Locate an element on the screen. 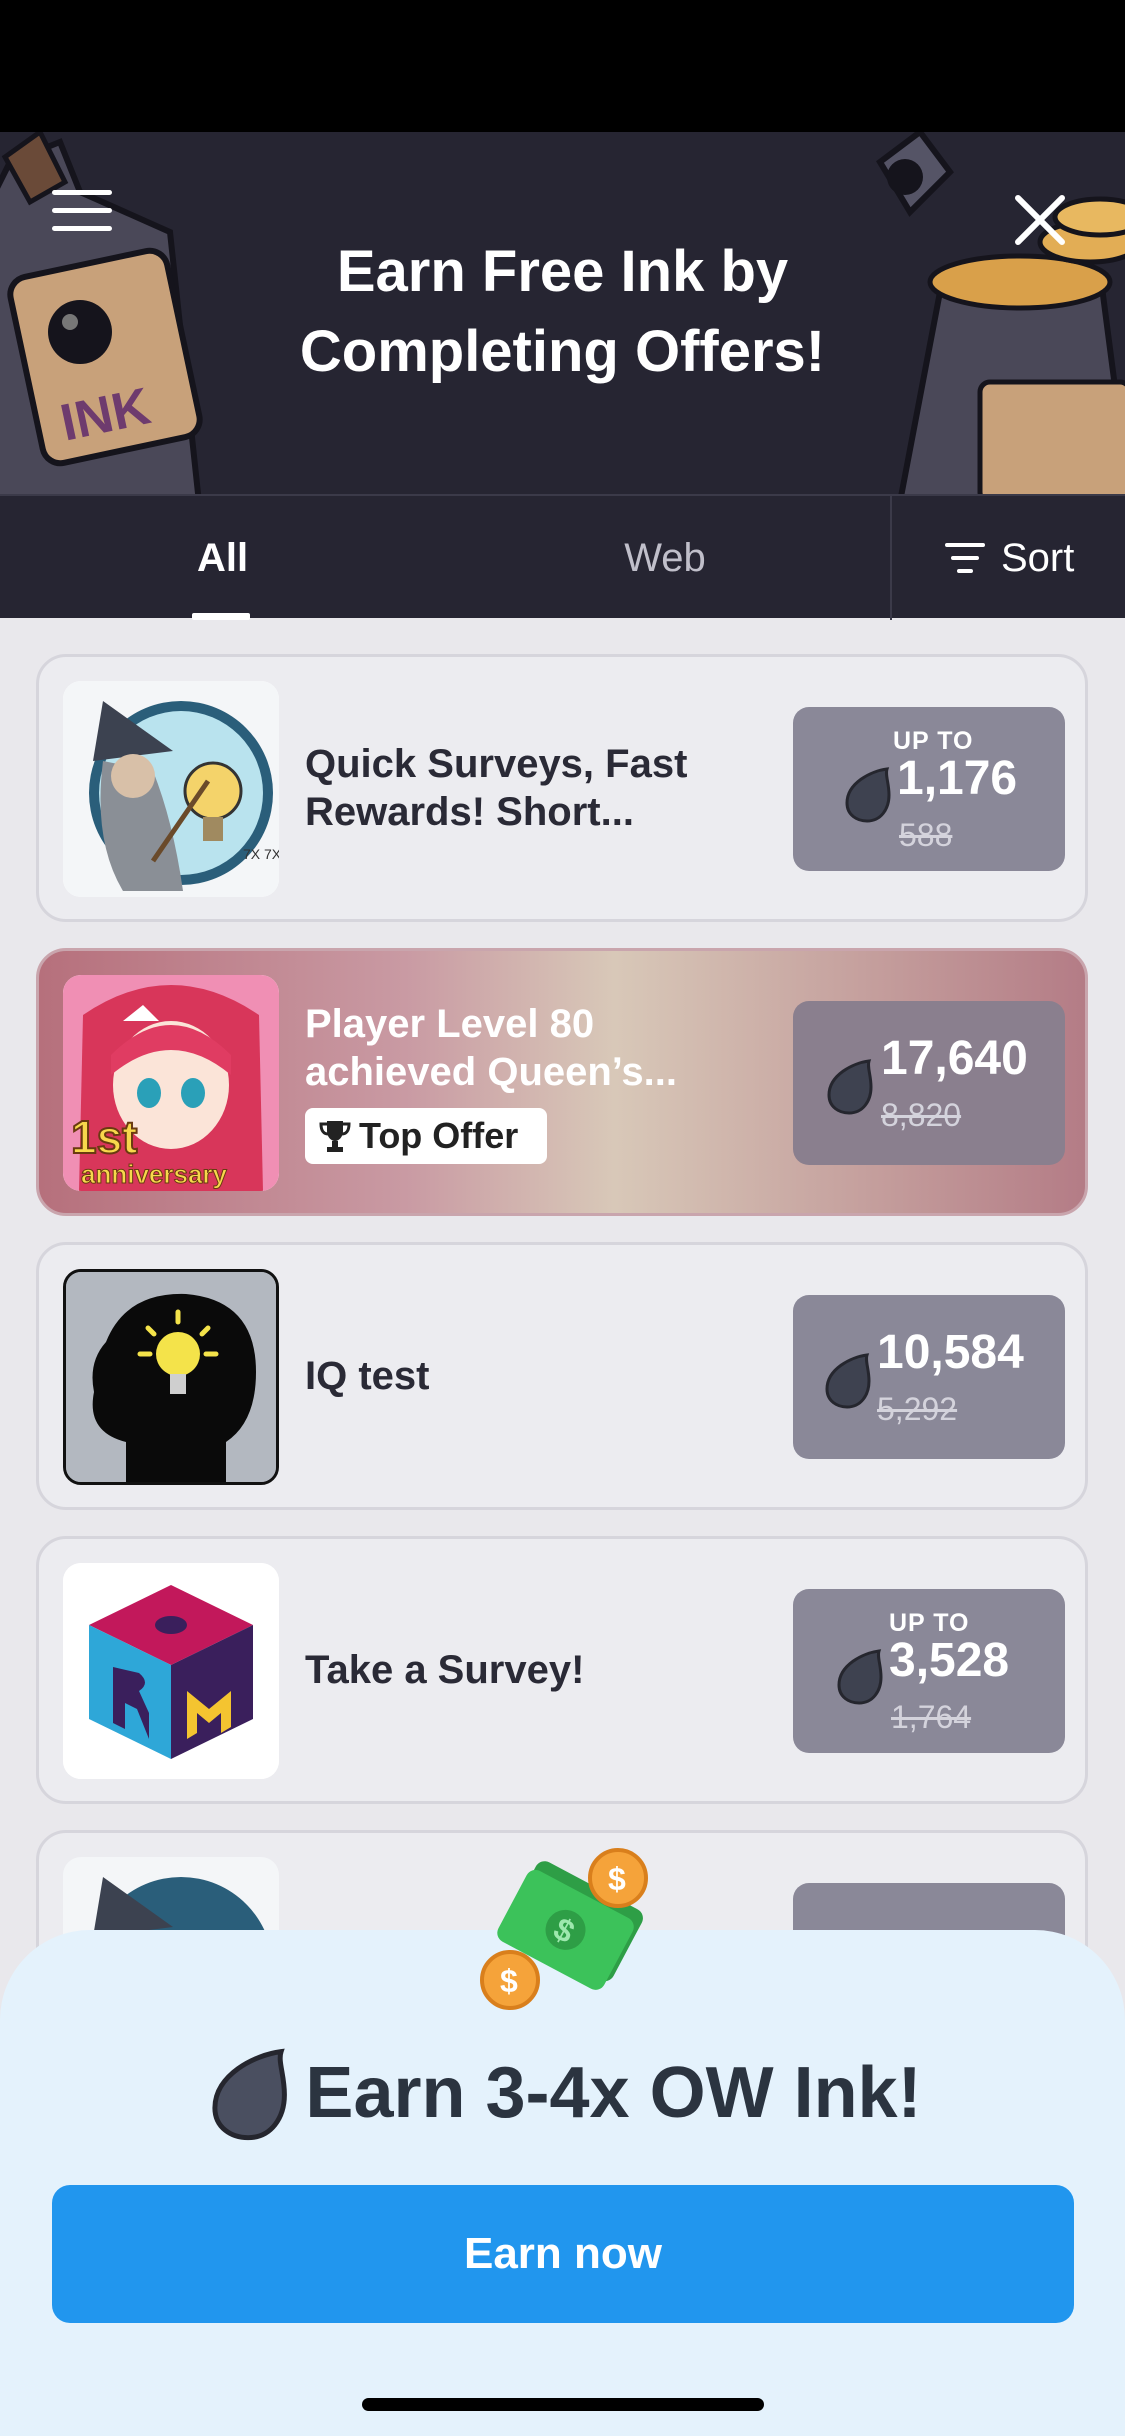 This screenshot has height=2436, width=1125. tab-web: Web is located at coordinates (665, 558).